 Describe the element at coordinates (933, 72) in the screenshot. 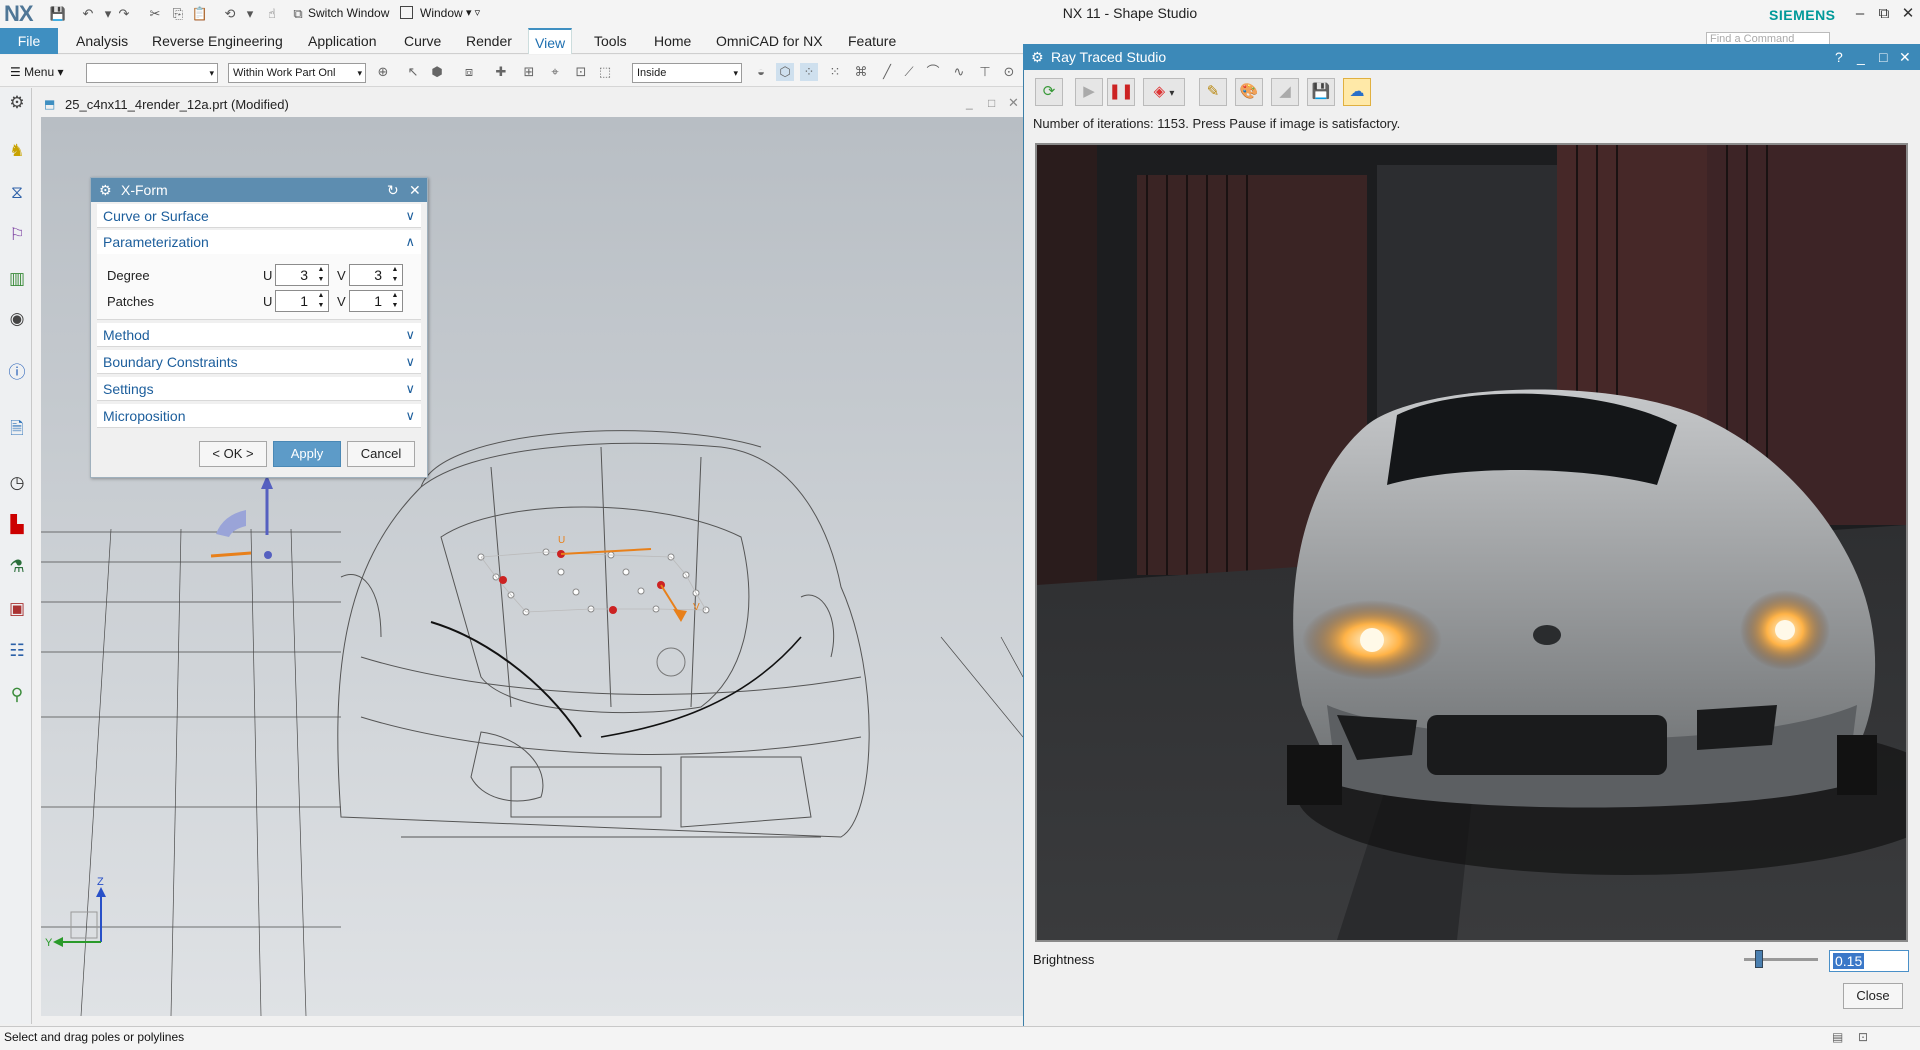

I see `arc-icon: ⌒` at that location.